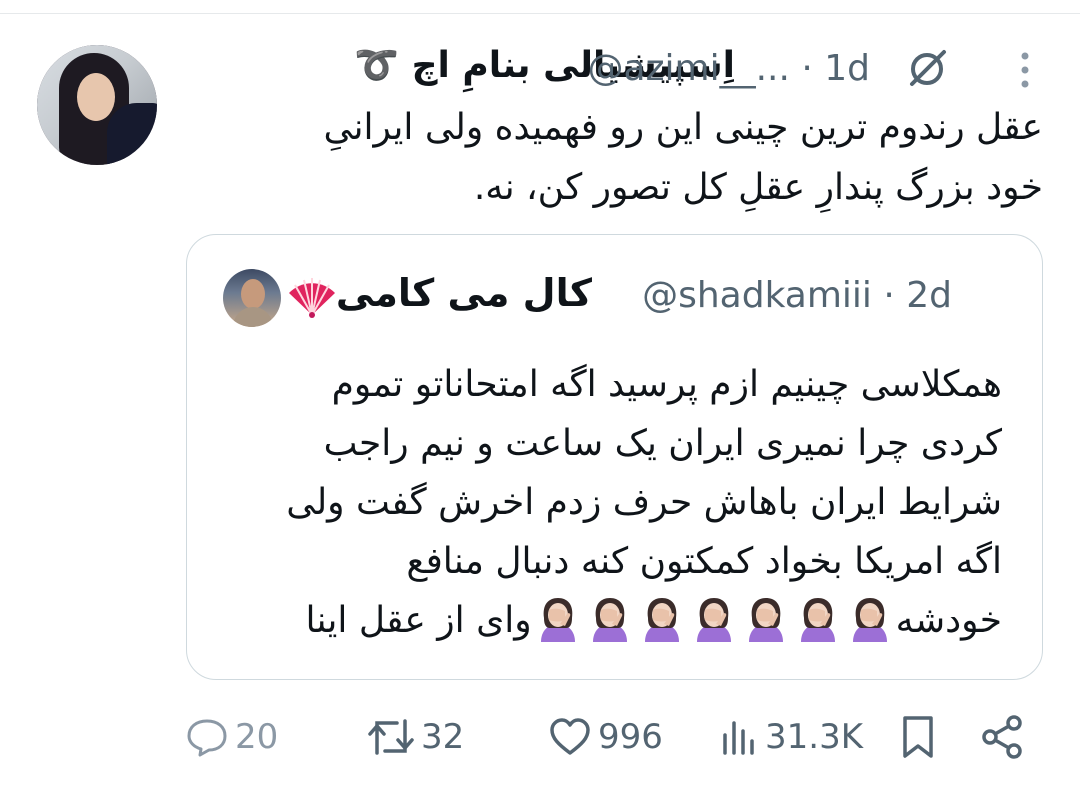 This screenshot has width=1080, height=805. What do you see at coordinates (1025, 70) in the screenshot?
I see `more-vertical-icon` at bounding box center [1025, 70].